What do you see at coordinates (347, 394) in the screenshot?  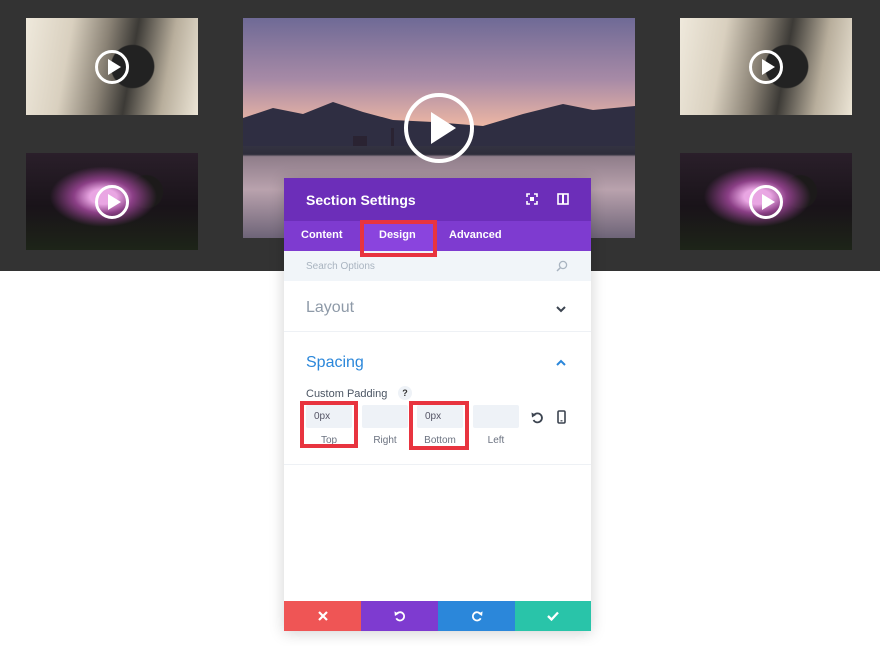 I see `custom-padding-label: Custom Padding` at bounding box center [347, 394].